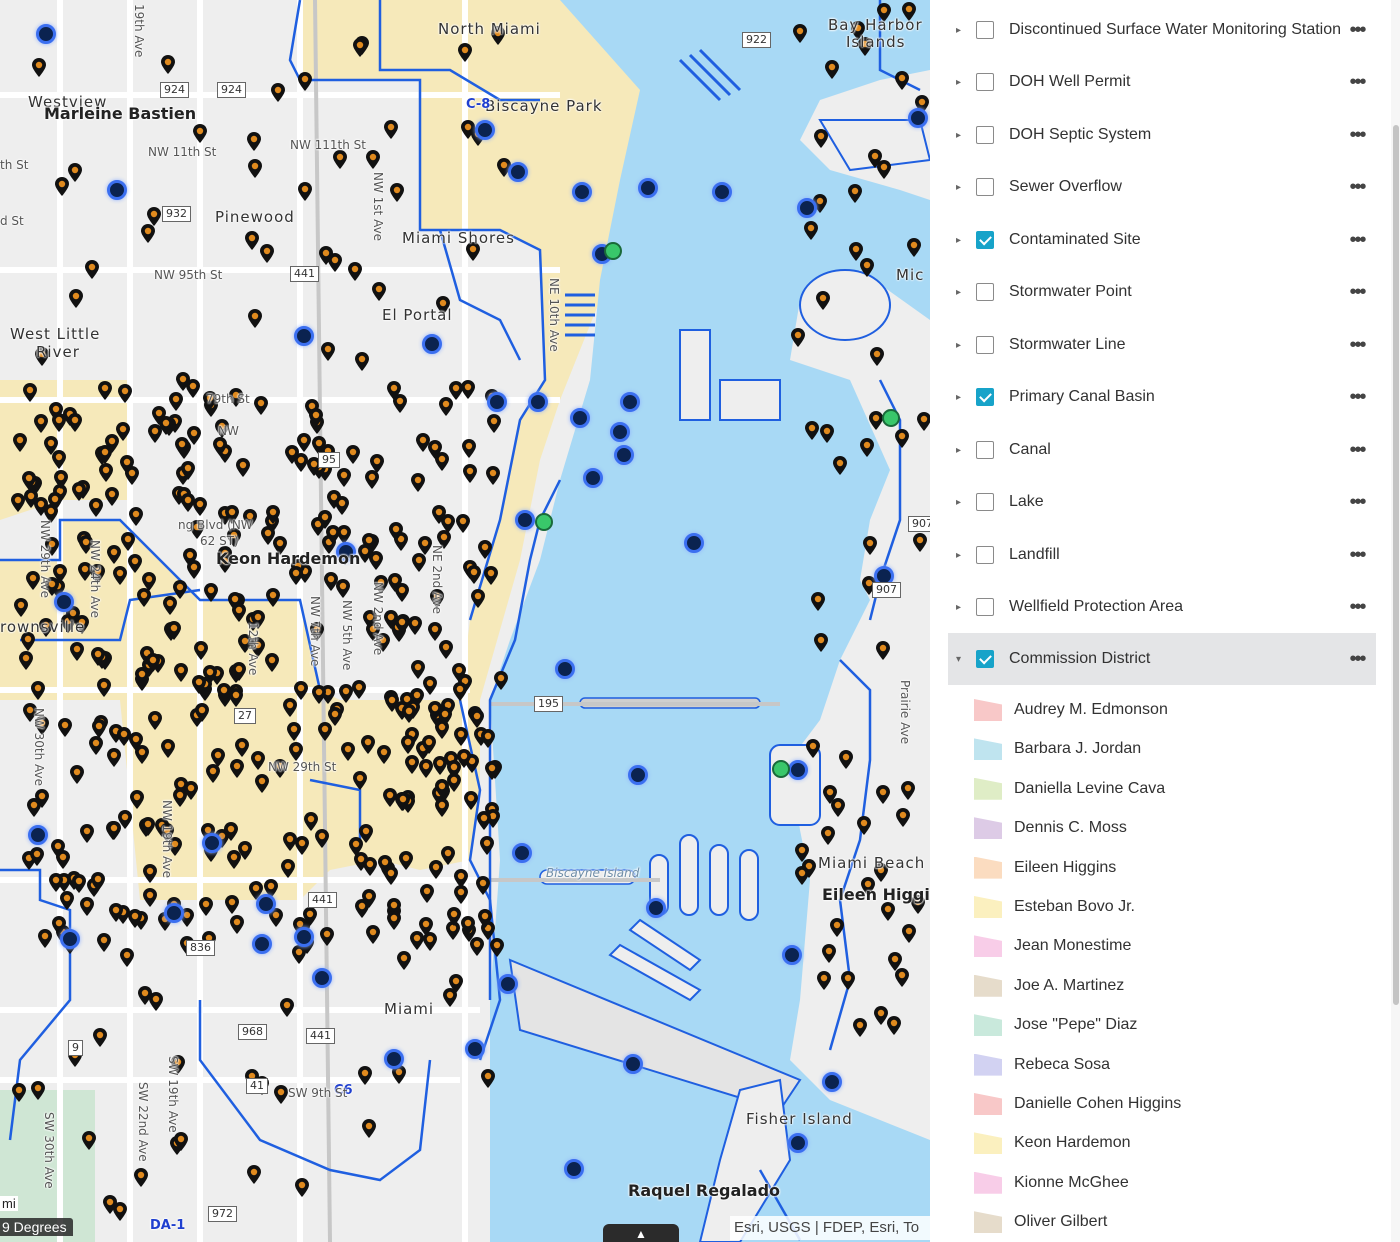 The height and width of the screenshot is (1242, 1400). I want to click on green-station-icon, so click(781, 769).